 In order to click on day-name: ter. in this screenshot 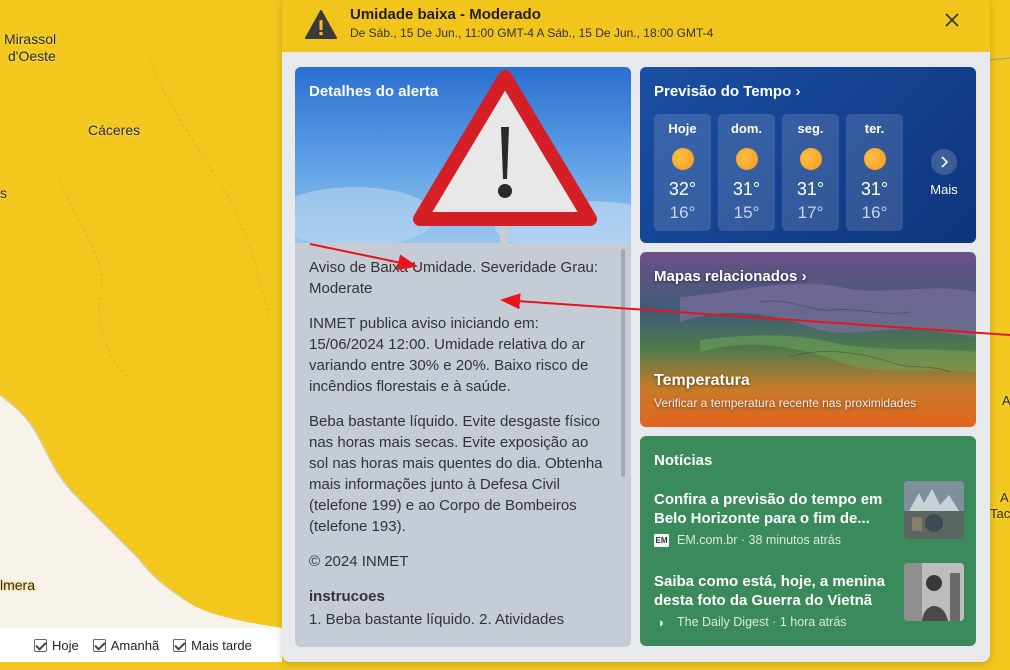, I will do `click(874, 128)`.